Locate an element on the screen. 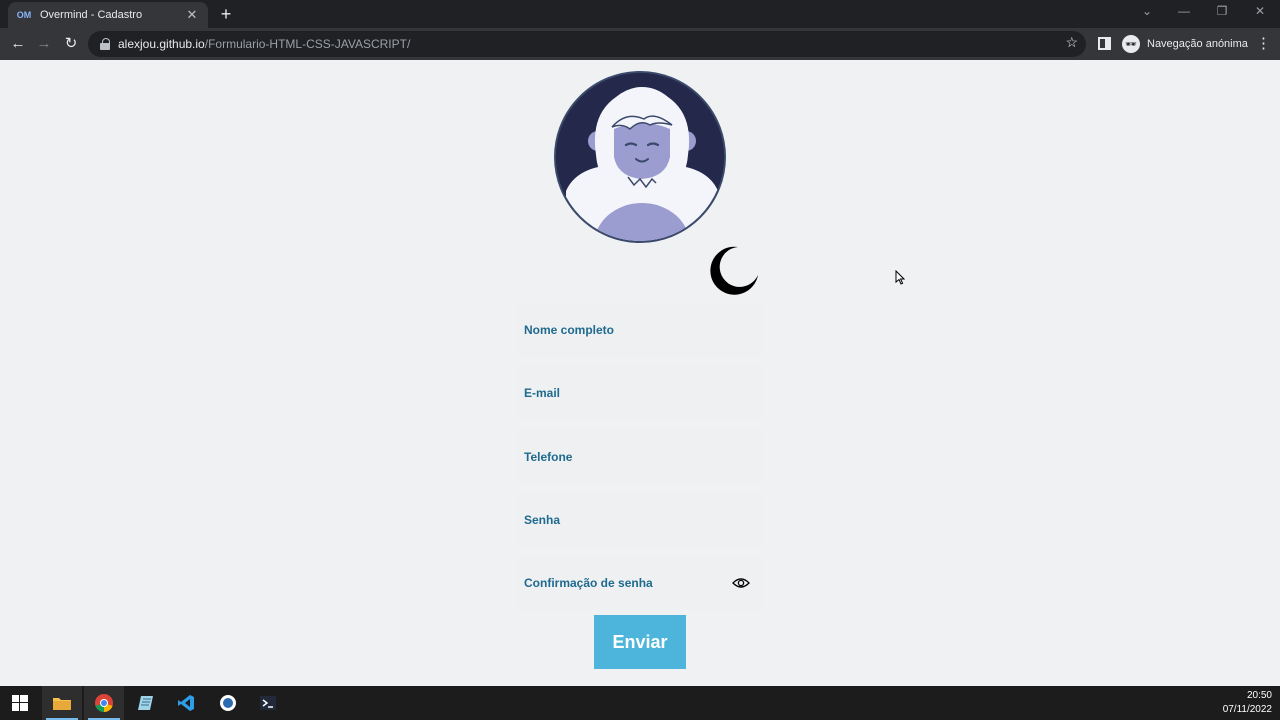  tab-search-icon: ⌄ is located at coordinates (1147, 13).